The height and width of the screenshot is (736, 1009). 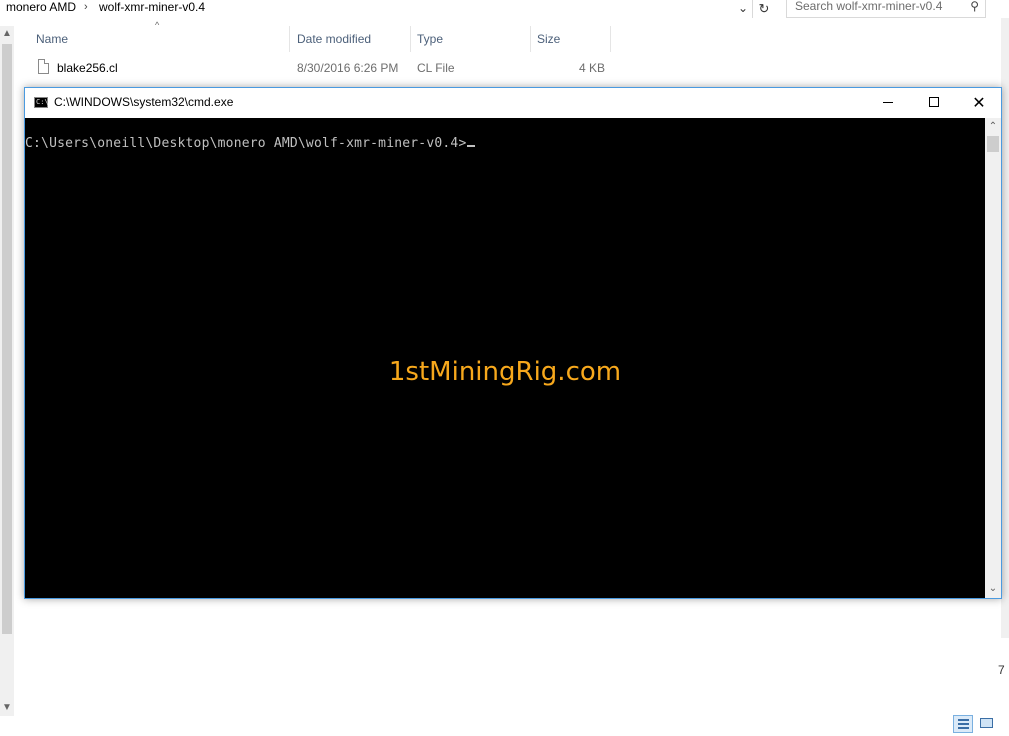 What do you see at coordinates (1005, 328) in the screenshot?
I see `explorer-right-edge` at bounding box center [1005, 328].